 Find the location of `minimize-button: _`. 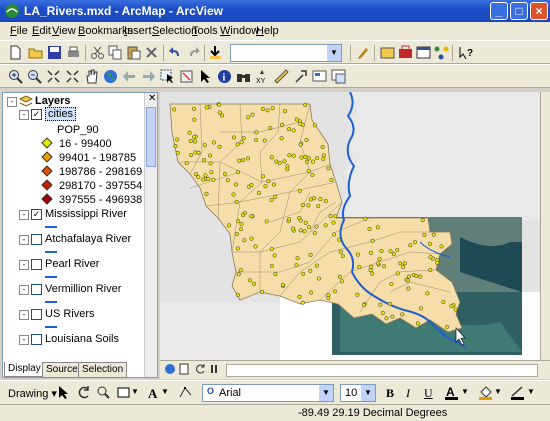

minimize-button: _ is located at coordinates (499, 11).